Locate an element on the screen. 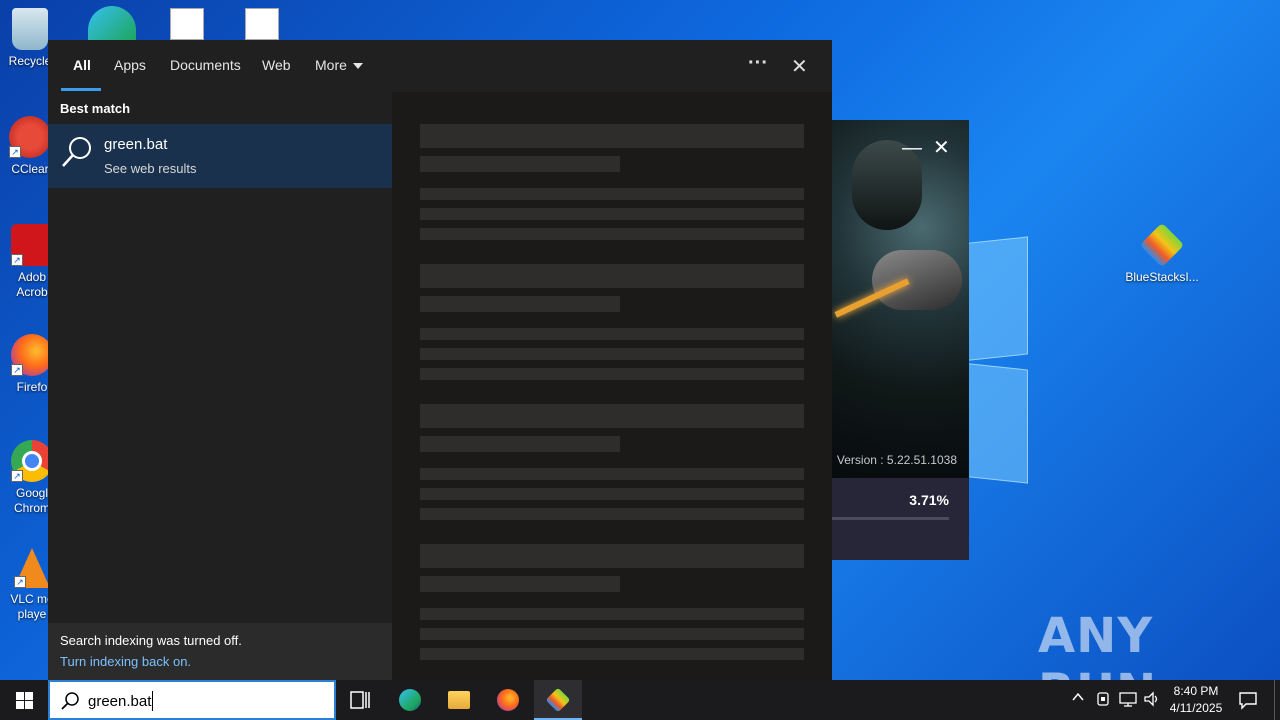 The image size is (1280, 720). taskbar-firefox is located at coordinates (508, 700).